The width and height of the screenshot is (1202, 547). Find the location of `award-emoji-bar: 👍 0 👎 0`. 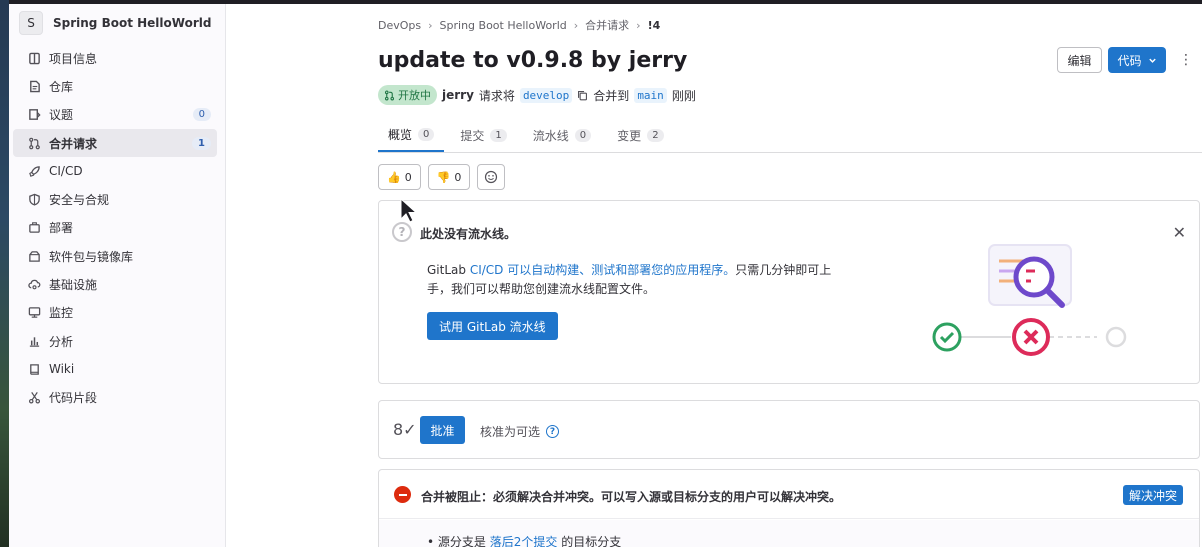

award-emoji-bar: 👍 0 👎 0 is located at coordinates (442, 177).